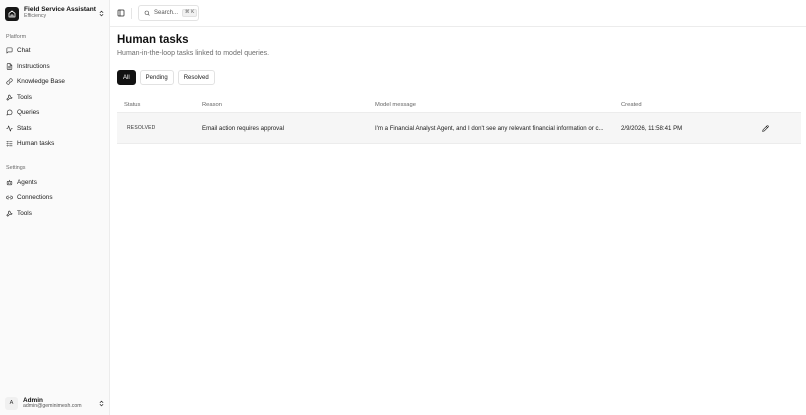 This screenshot has height=415, width=806. Describe the element at coordinates (56, 50) in the screenshot. I see `sidebar-item-chat: Chat` at that location.